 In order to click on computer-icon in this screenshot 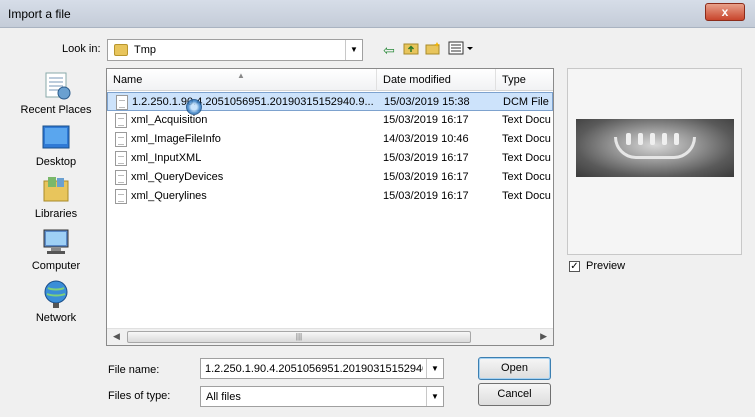, I will do `click(56, 242)`.